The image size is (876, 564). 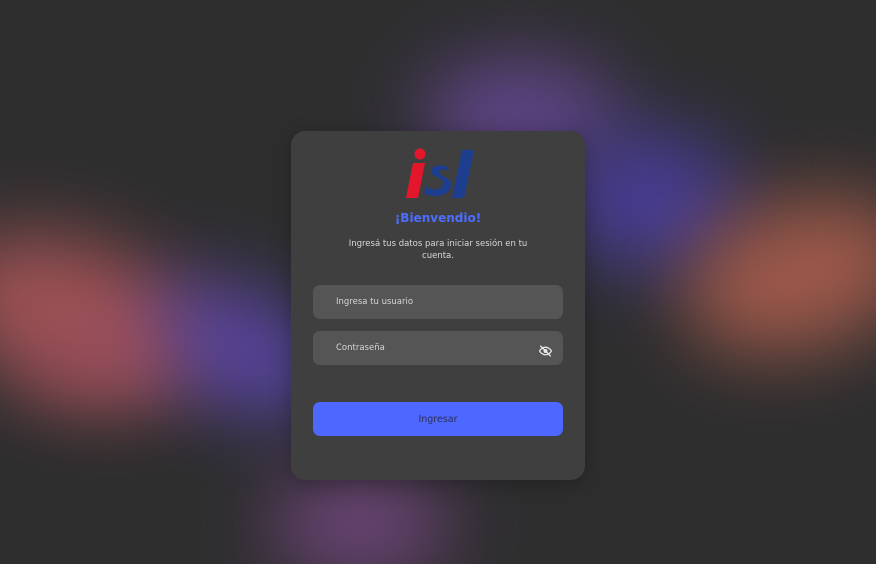 I want to click on username-field, so click(x=438, y=302).